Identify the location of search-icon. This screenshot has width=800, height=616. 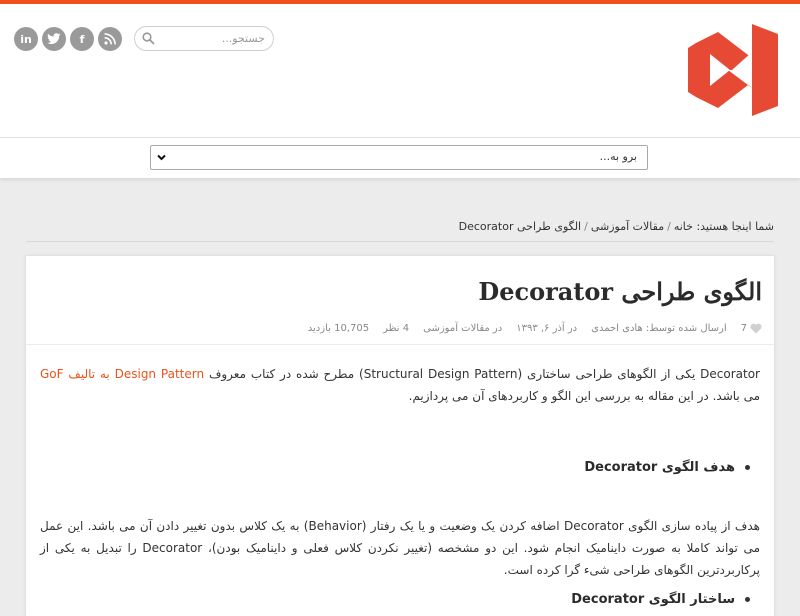
(148, 38).